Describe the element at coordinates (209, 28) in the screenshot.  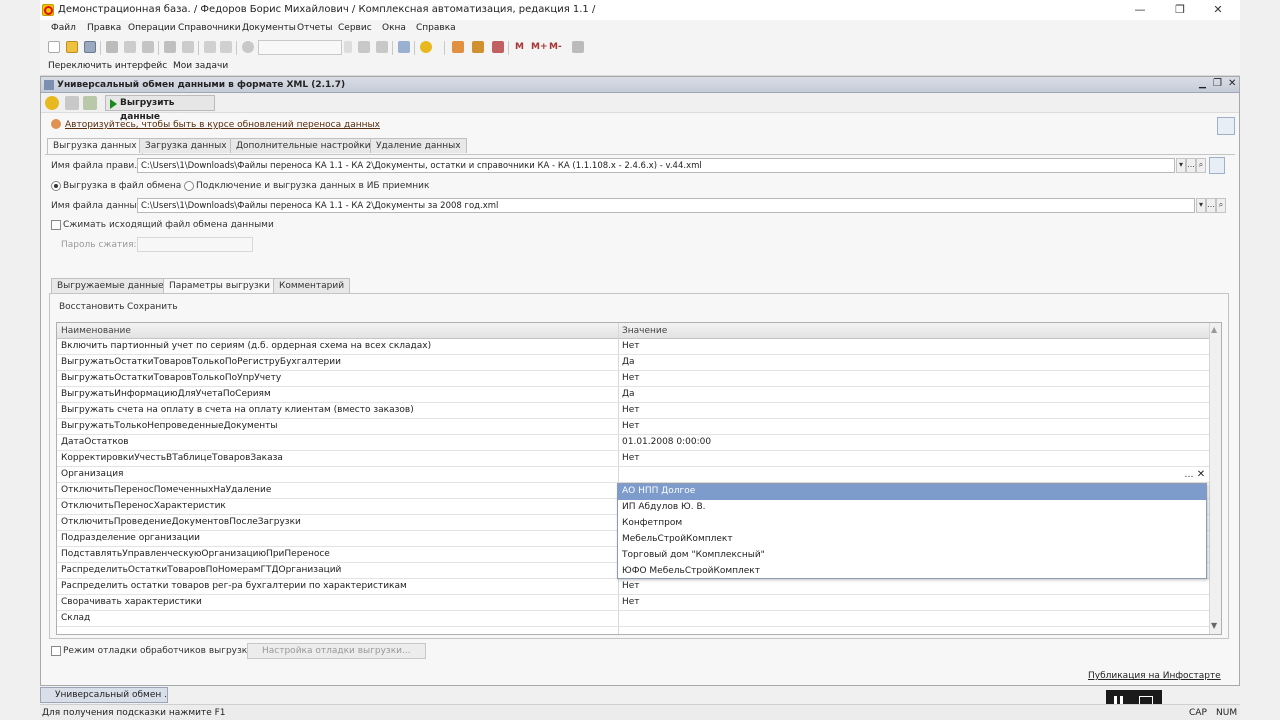
I see `menu-catalogs: Справочники` at that location.